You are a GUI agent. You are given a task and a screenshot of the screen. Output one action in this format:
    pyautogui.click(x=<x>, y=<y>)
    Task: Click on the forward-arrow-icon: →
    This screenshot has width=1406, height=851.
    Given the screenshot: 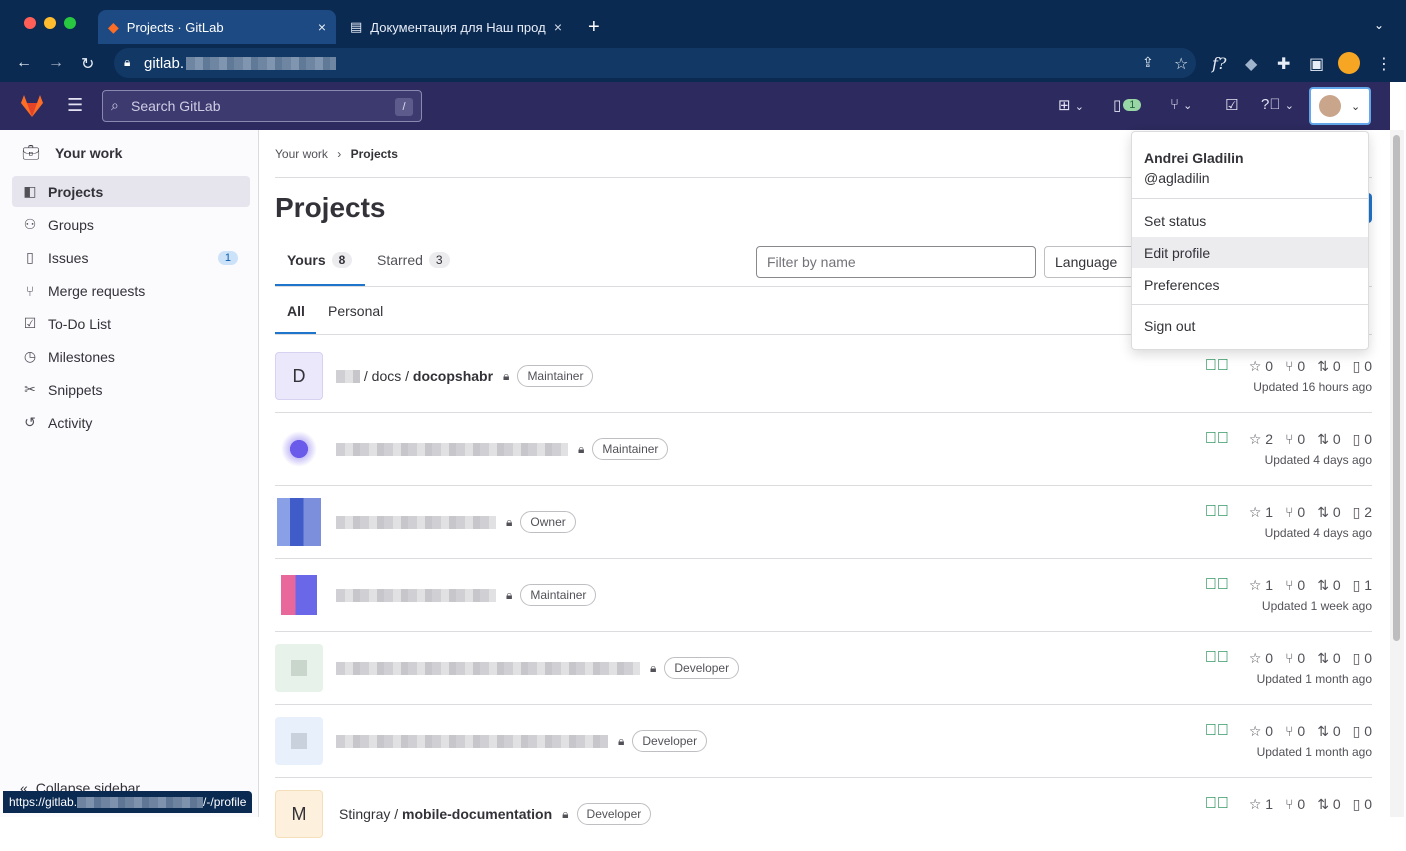 What is the action you would take?
    pyautogui.click(x=56, y=63)
    